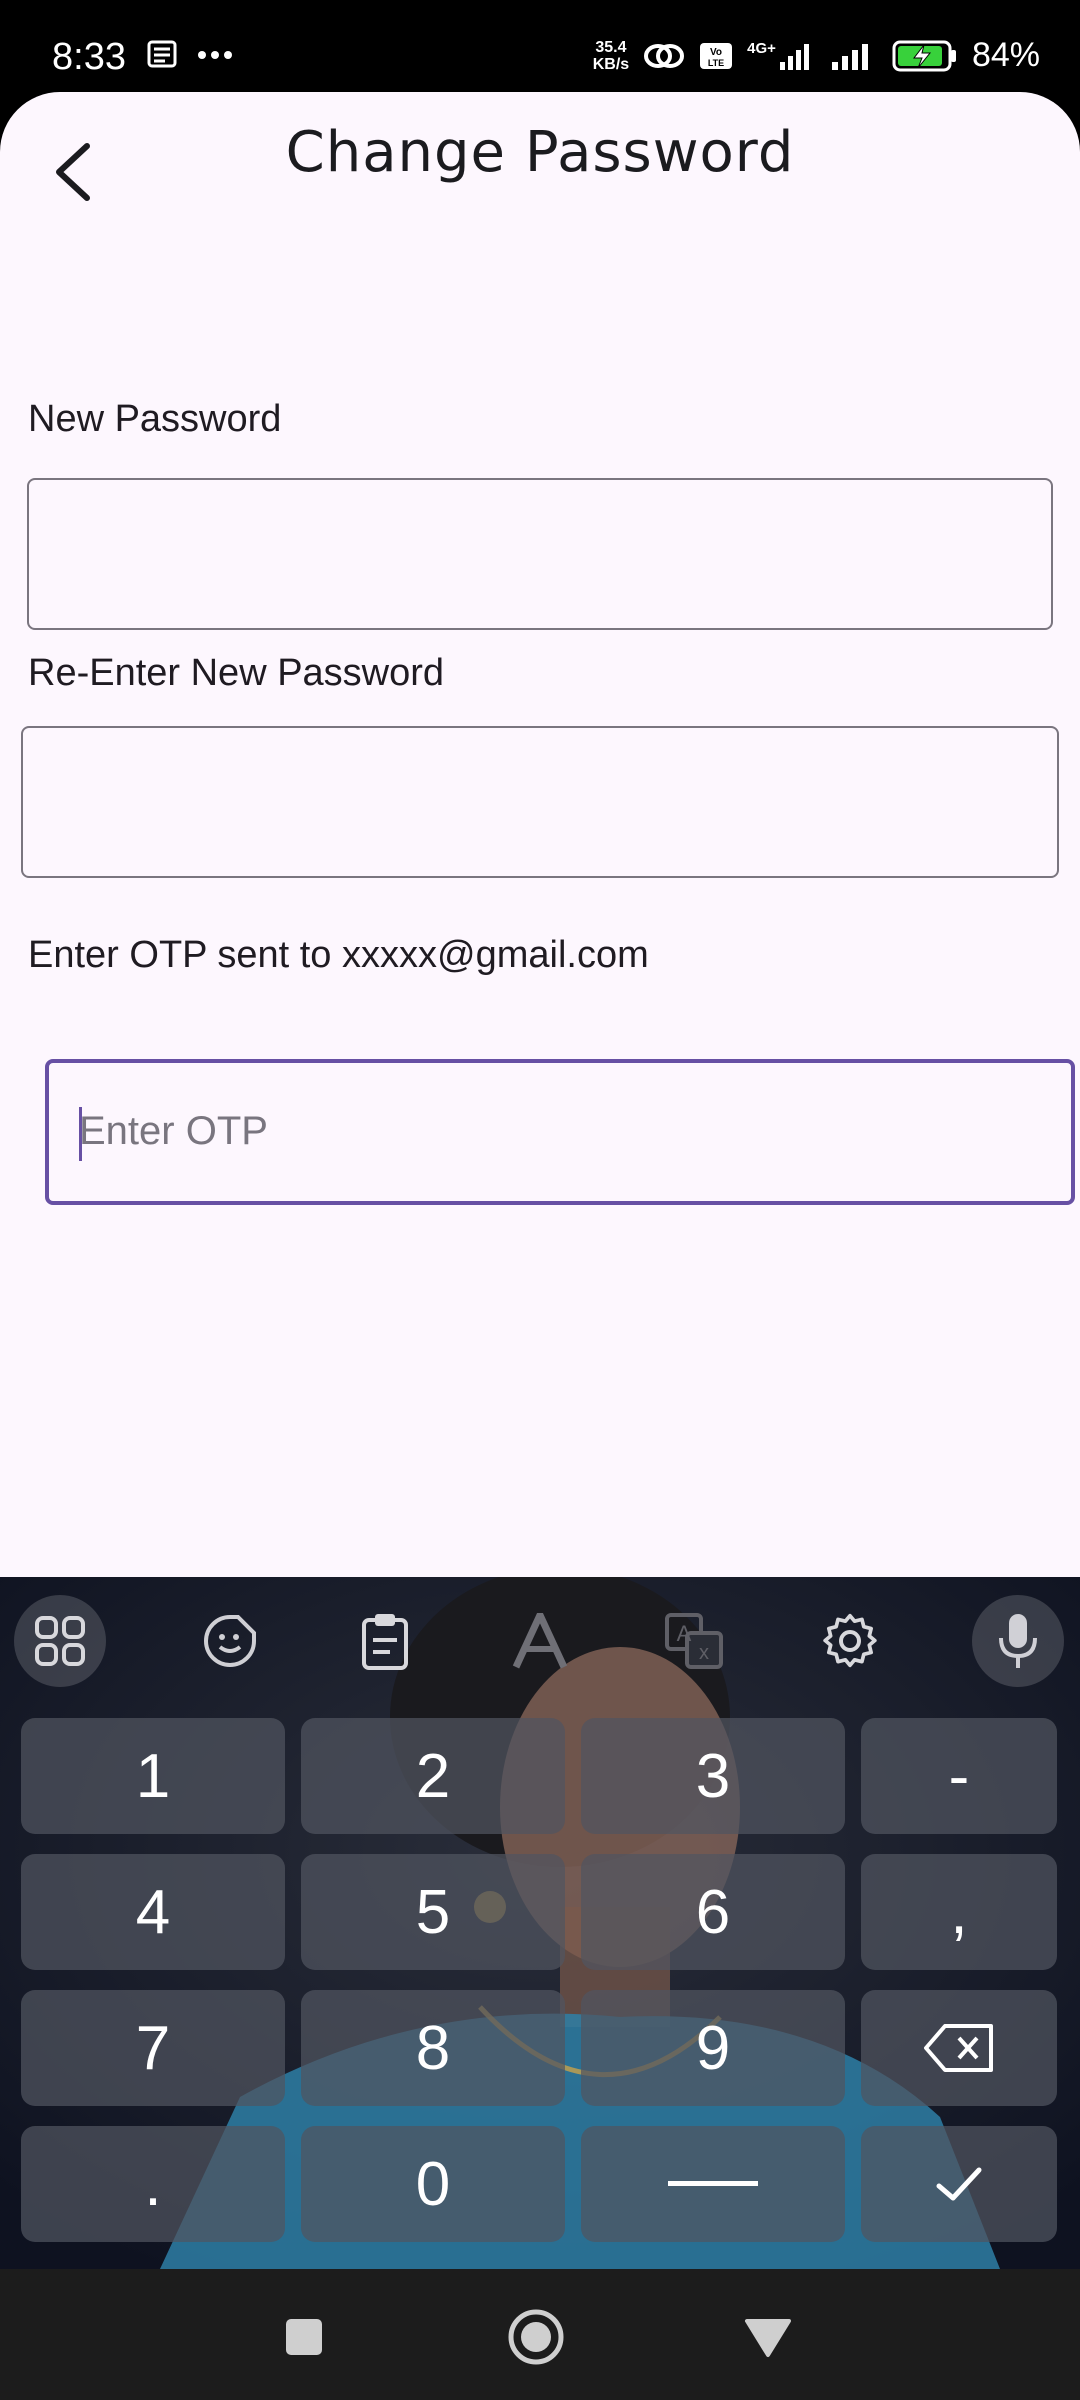 The height and width of the screenshot is (2400, 1080). What do you see at coordinates (173, 1131) in the screenshot?
I see `otp-placeholder: Enter OTP` at bounding box center [173, 1131].